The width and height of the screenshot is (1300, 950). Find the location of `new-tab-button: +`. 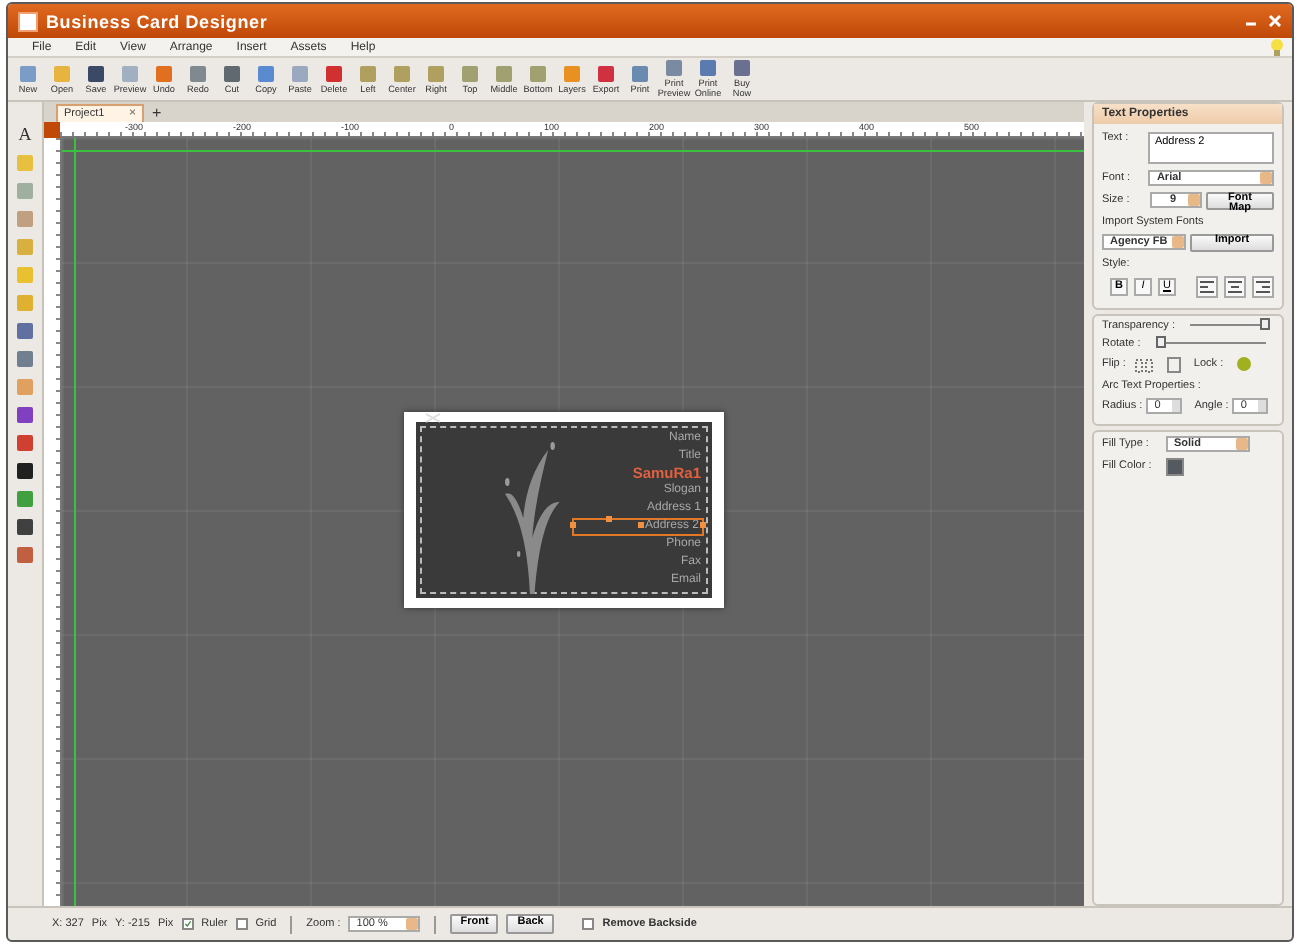

new-tab-button: + is located at coordinates (157, 113).